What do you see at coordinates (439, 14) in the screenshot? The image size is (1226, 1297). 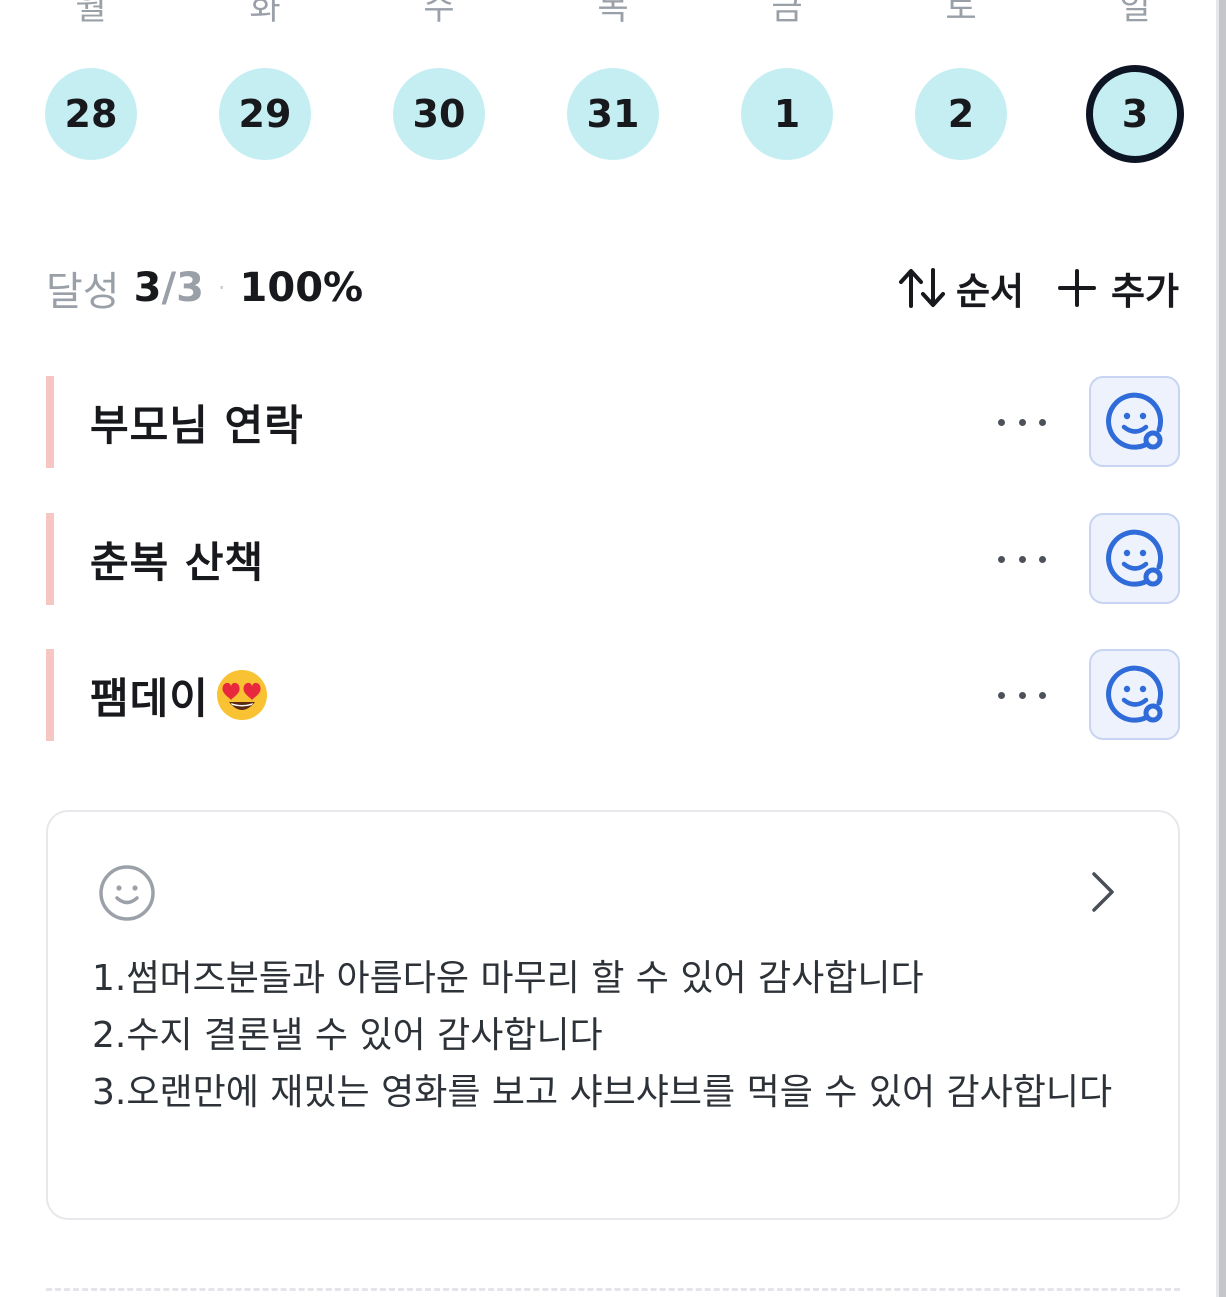 I see `day-label-wed: 수` at bounding box center [439, 14].